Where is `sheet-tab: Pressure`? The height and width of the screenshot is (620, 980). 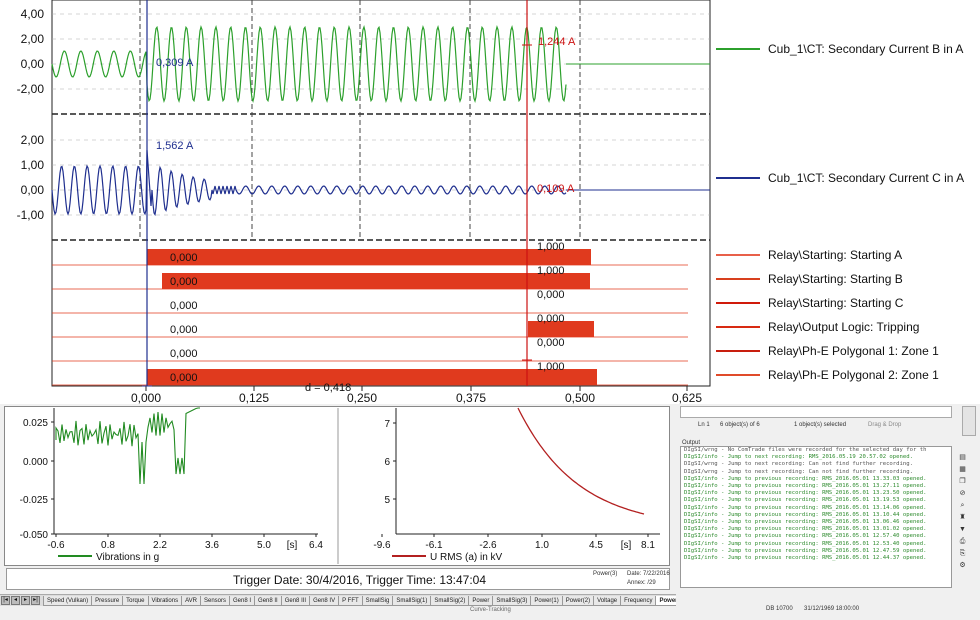 sheet-tab: Pressure is located at coordinates (107, 600).